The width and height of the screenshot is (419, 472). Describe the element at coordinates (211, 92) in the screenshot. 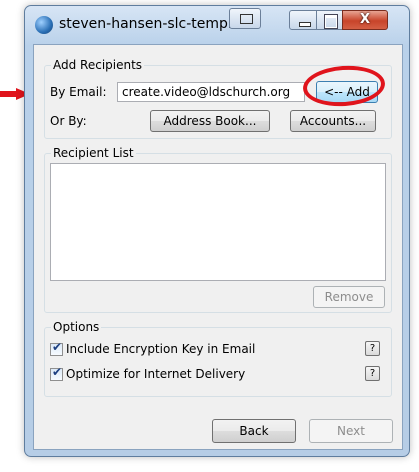

I see `email-input: create.video@ldschurch.org` at that location.